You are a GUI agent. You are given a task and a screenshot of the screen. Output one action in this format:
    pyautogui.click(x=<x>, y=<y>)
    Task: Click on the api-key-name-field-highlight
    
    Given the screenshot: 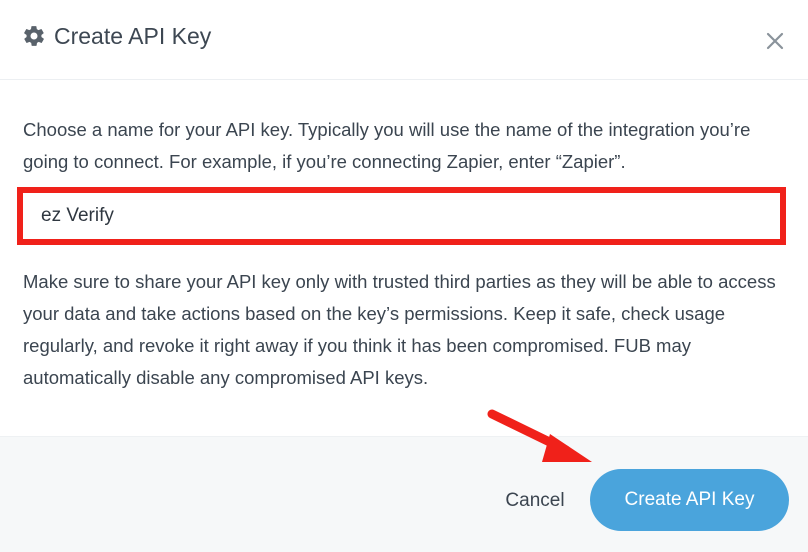 What is the action you would take?
    pyautogui.click(x=401, y=216)
    